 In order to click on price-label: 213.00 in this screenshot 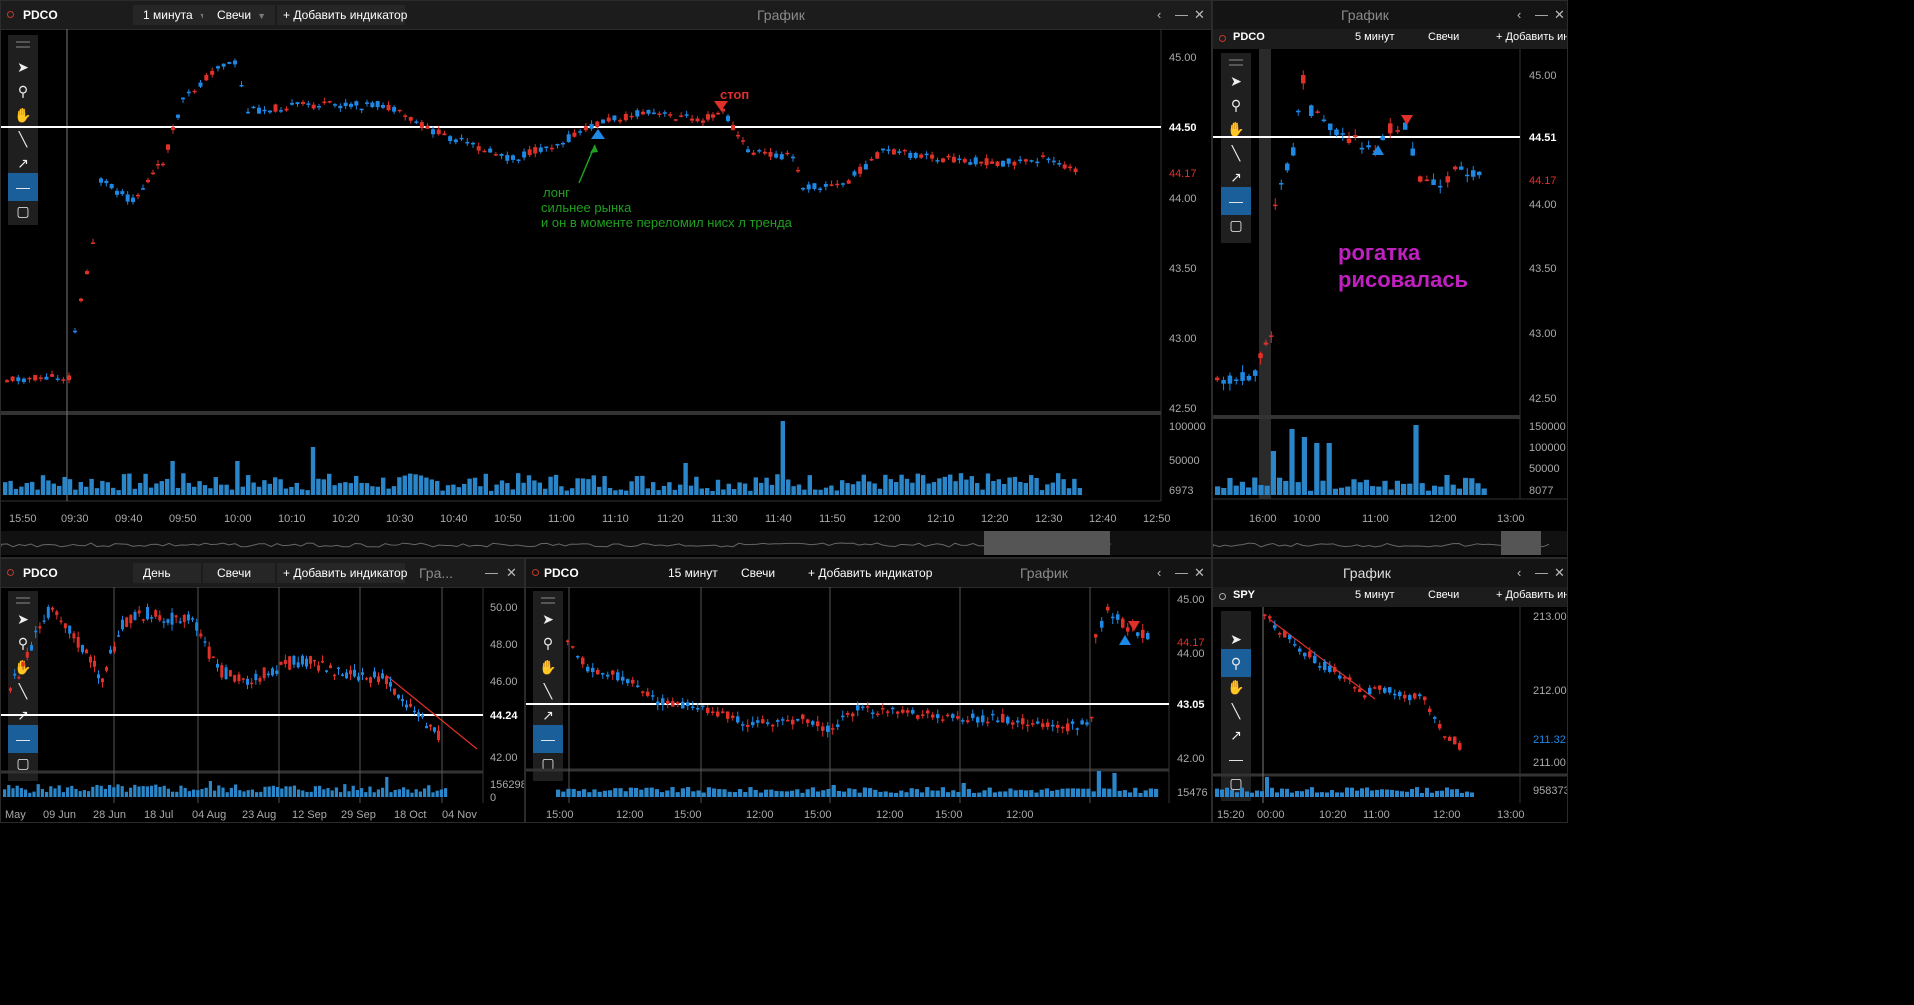, I will do `click(1550, 617)`.